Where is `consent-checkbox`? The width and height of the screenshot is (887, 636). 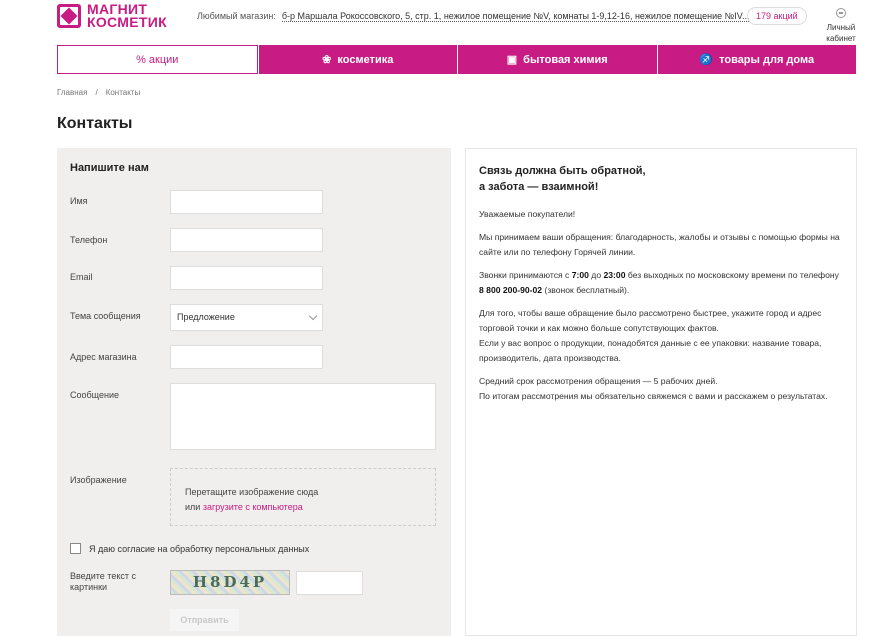
consent-checkbox is located at coordinates (75, 548).